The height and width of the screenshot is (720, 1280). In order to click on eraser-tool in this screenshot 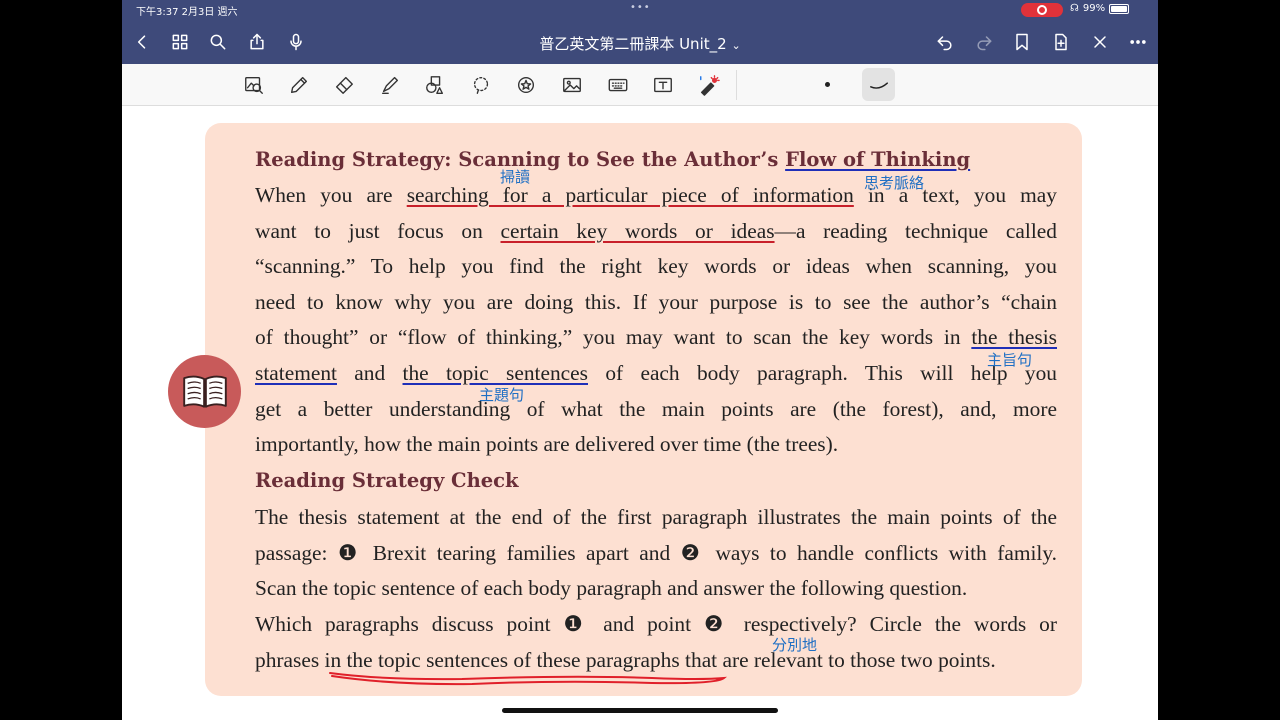, I will do `click(344, 85)`.